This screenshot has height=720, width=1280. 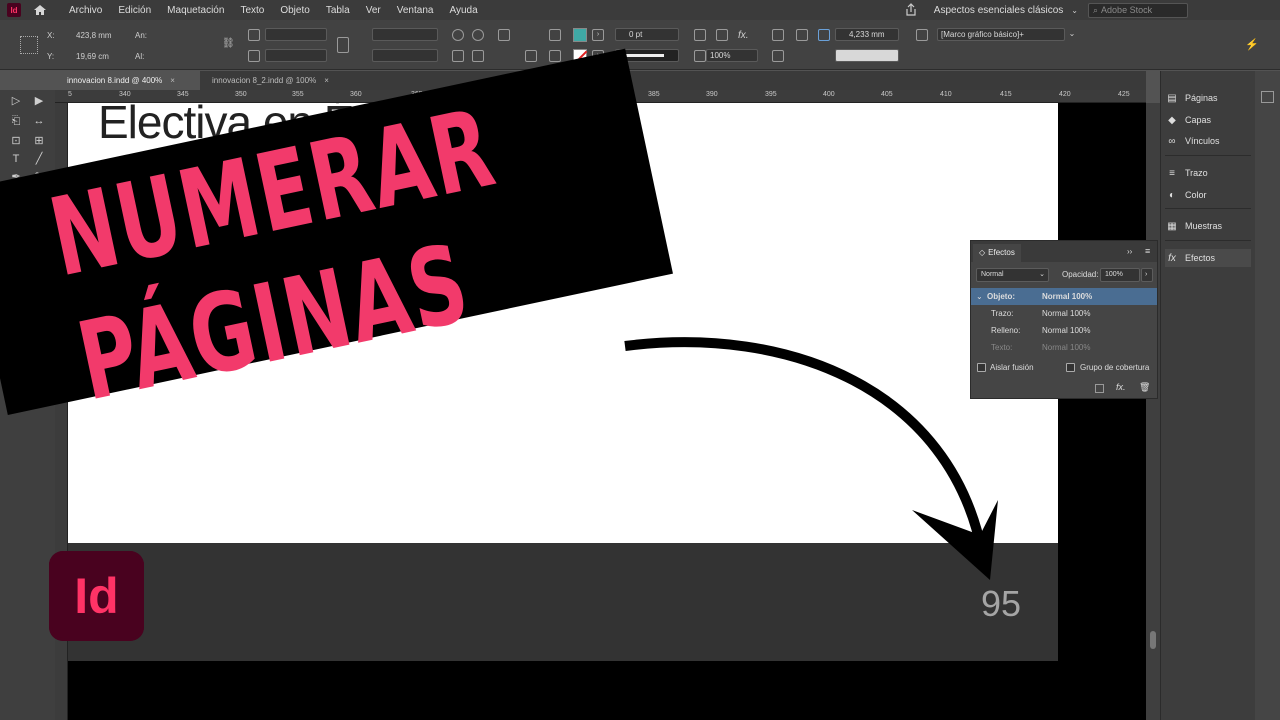 What do you see at coordinates (228, 44) in the screenshot?
I see `constrain-proportions-icon: ⛓` at bounding box center [228, 44].